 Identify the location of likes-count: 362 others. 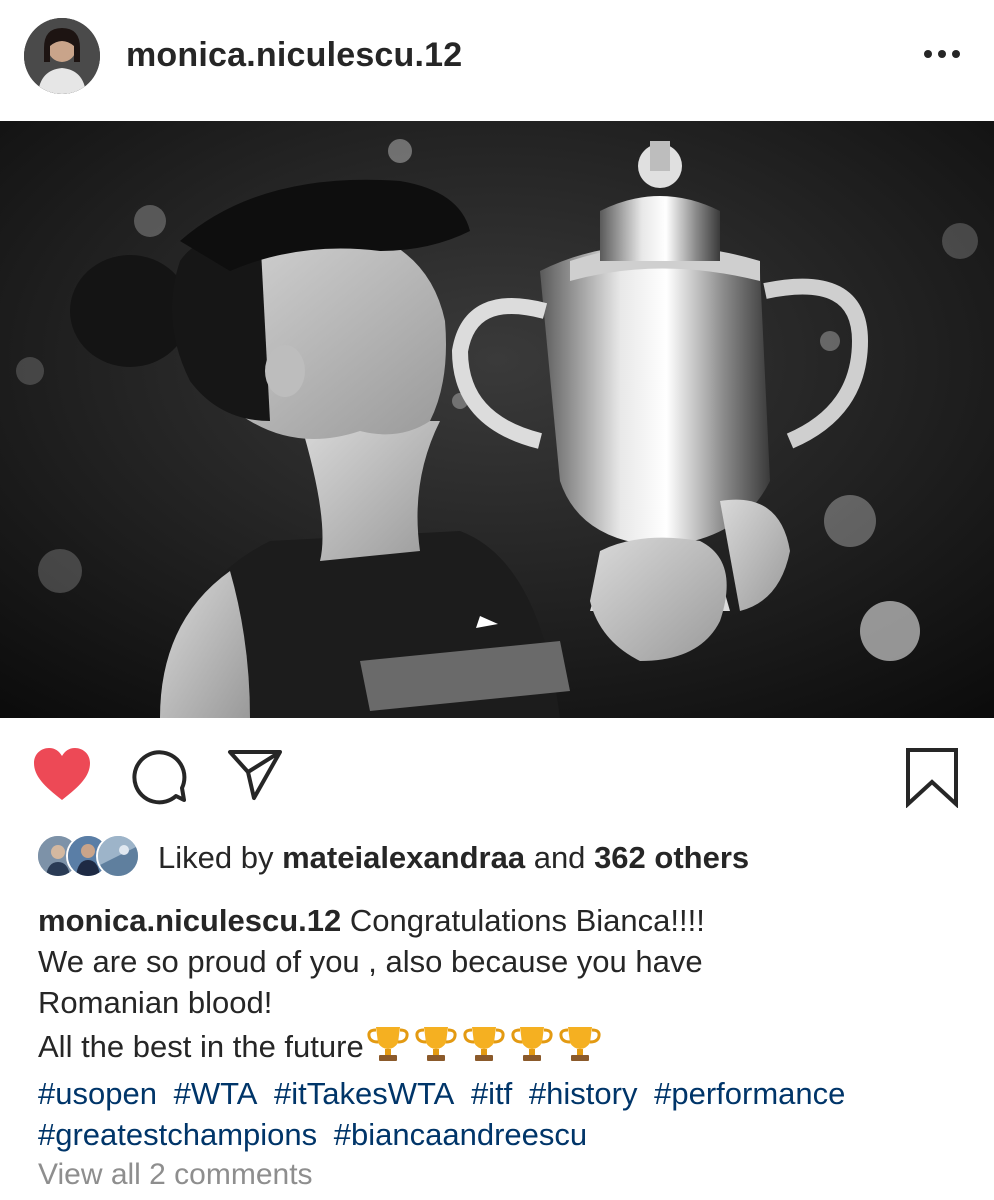
(671, 857).